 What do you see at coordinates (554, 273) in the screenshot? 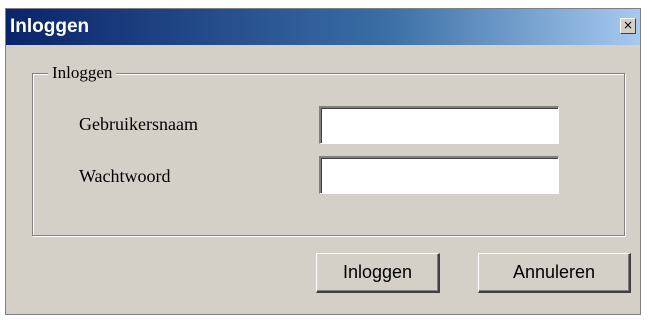
I see `cancel-button: Annuleren` at bounding box center [554, 273].